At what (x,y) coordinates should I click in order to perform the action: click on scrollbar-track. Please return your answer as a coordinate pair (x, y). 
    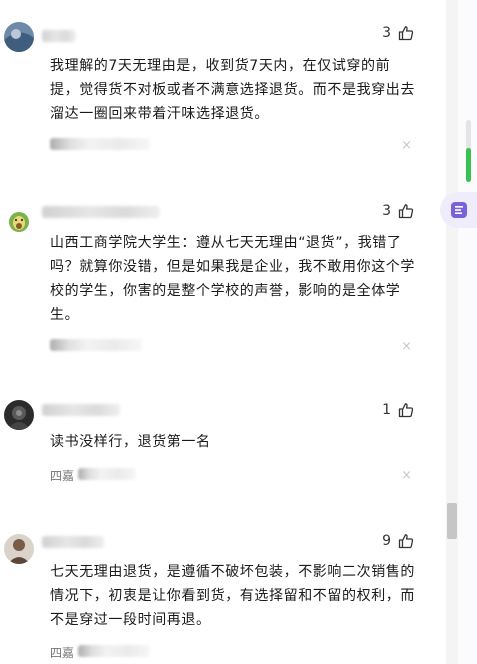
    Looking at the image, I should click on (452, 332).